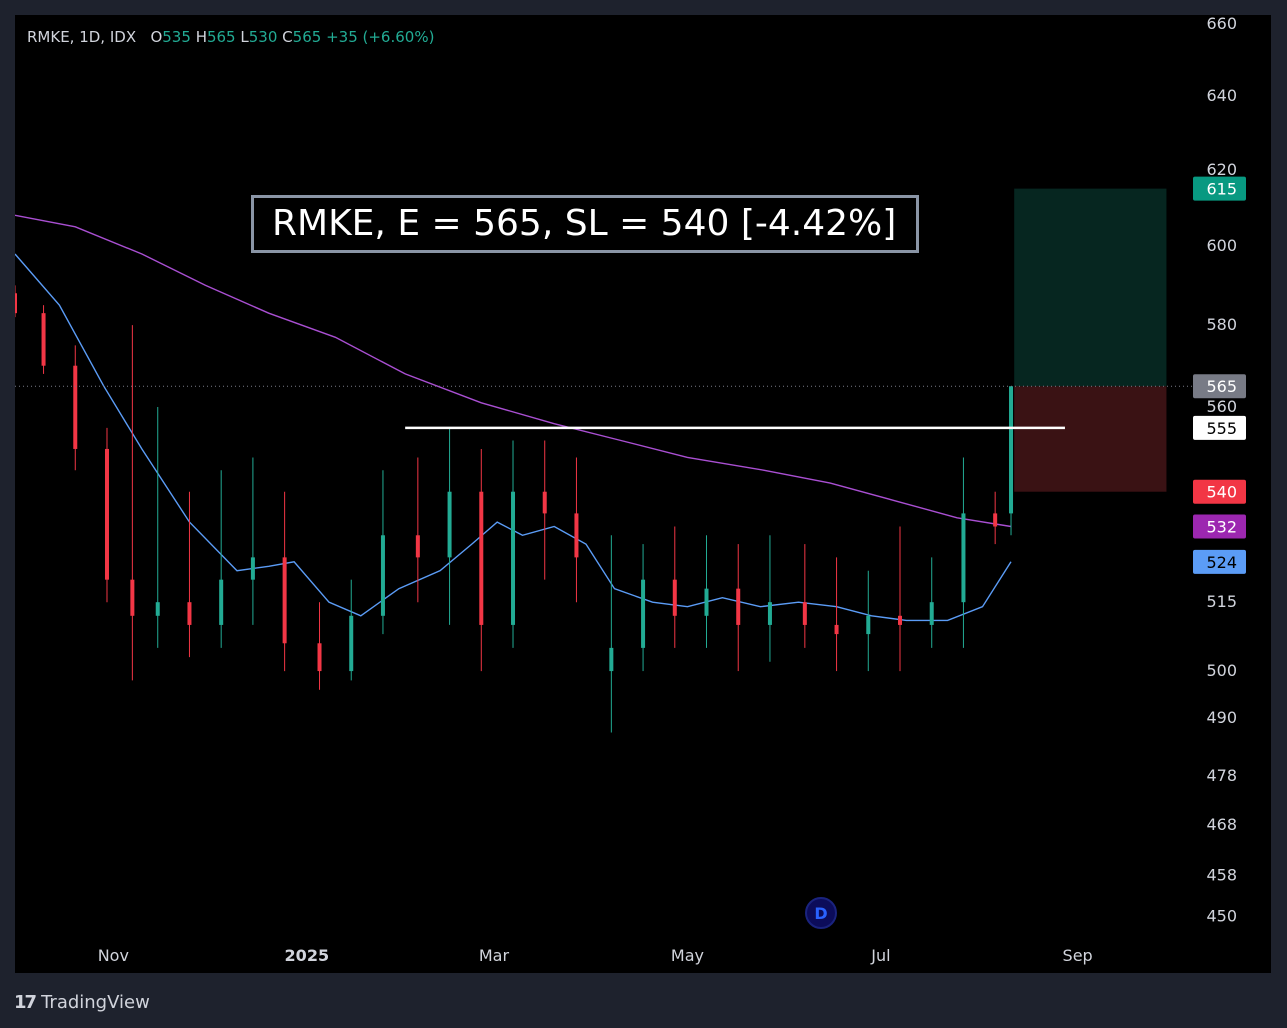  What do you see at coordinates (1221, 24) in the screenshot?
I see `price-tick-label: 660` at bounding box center [1221, 24].